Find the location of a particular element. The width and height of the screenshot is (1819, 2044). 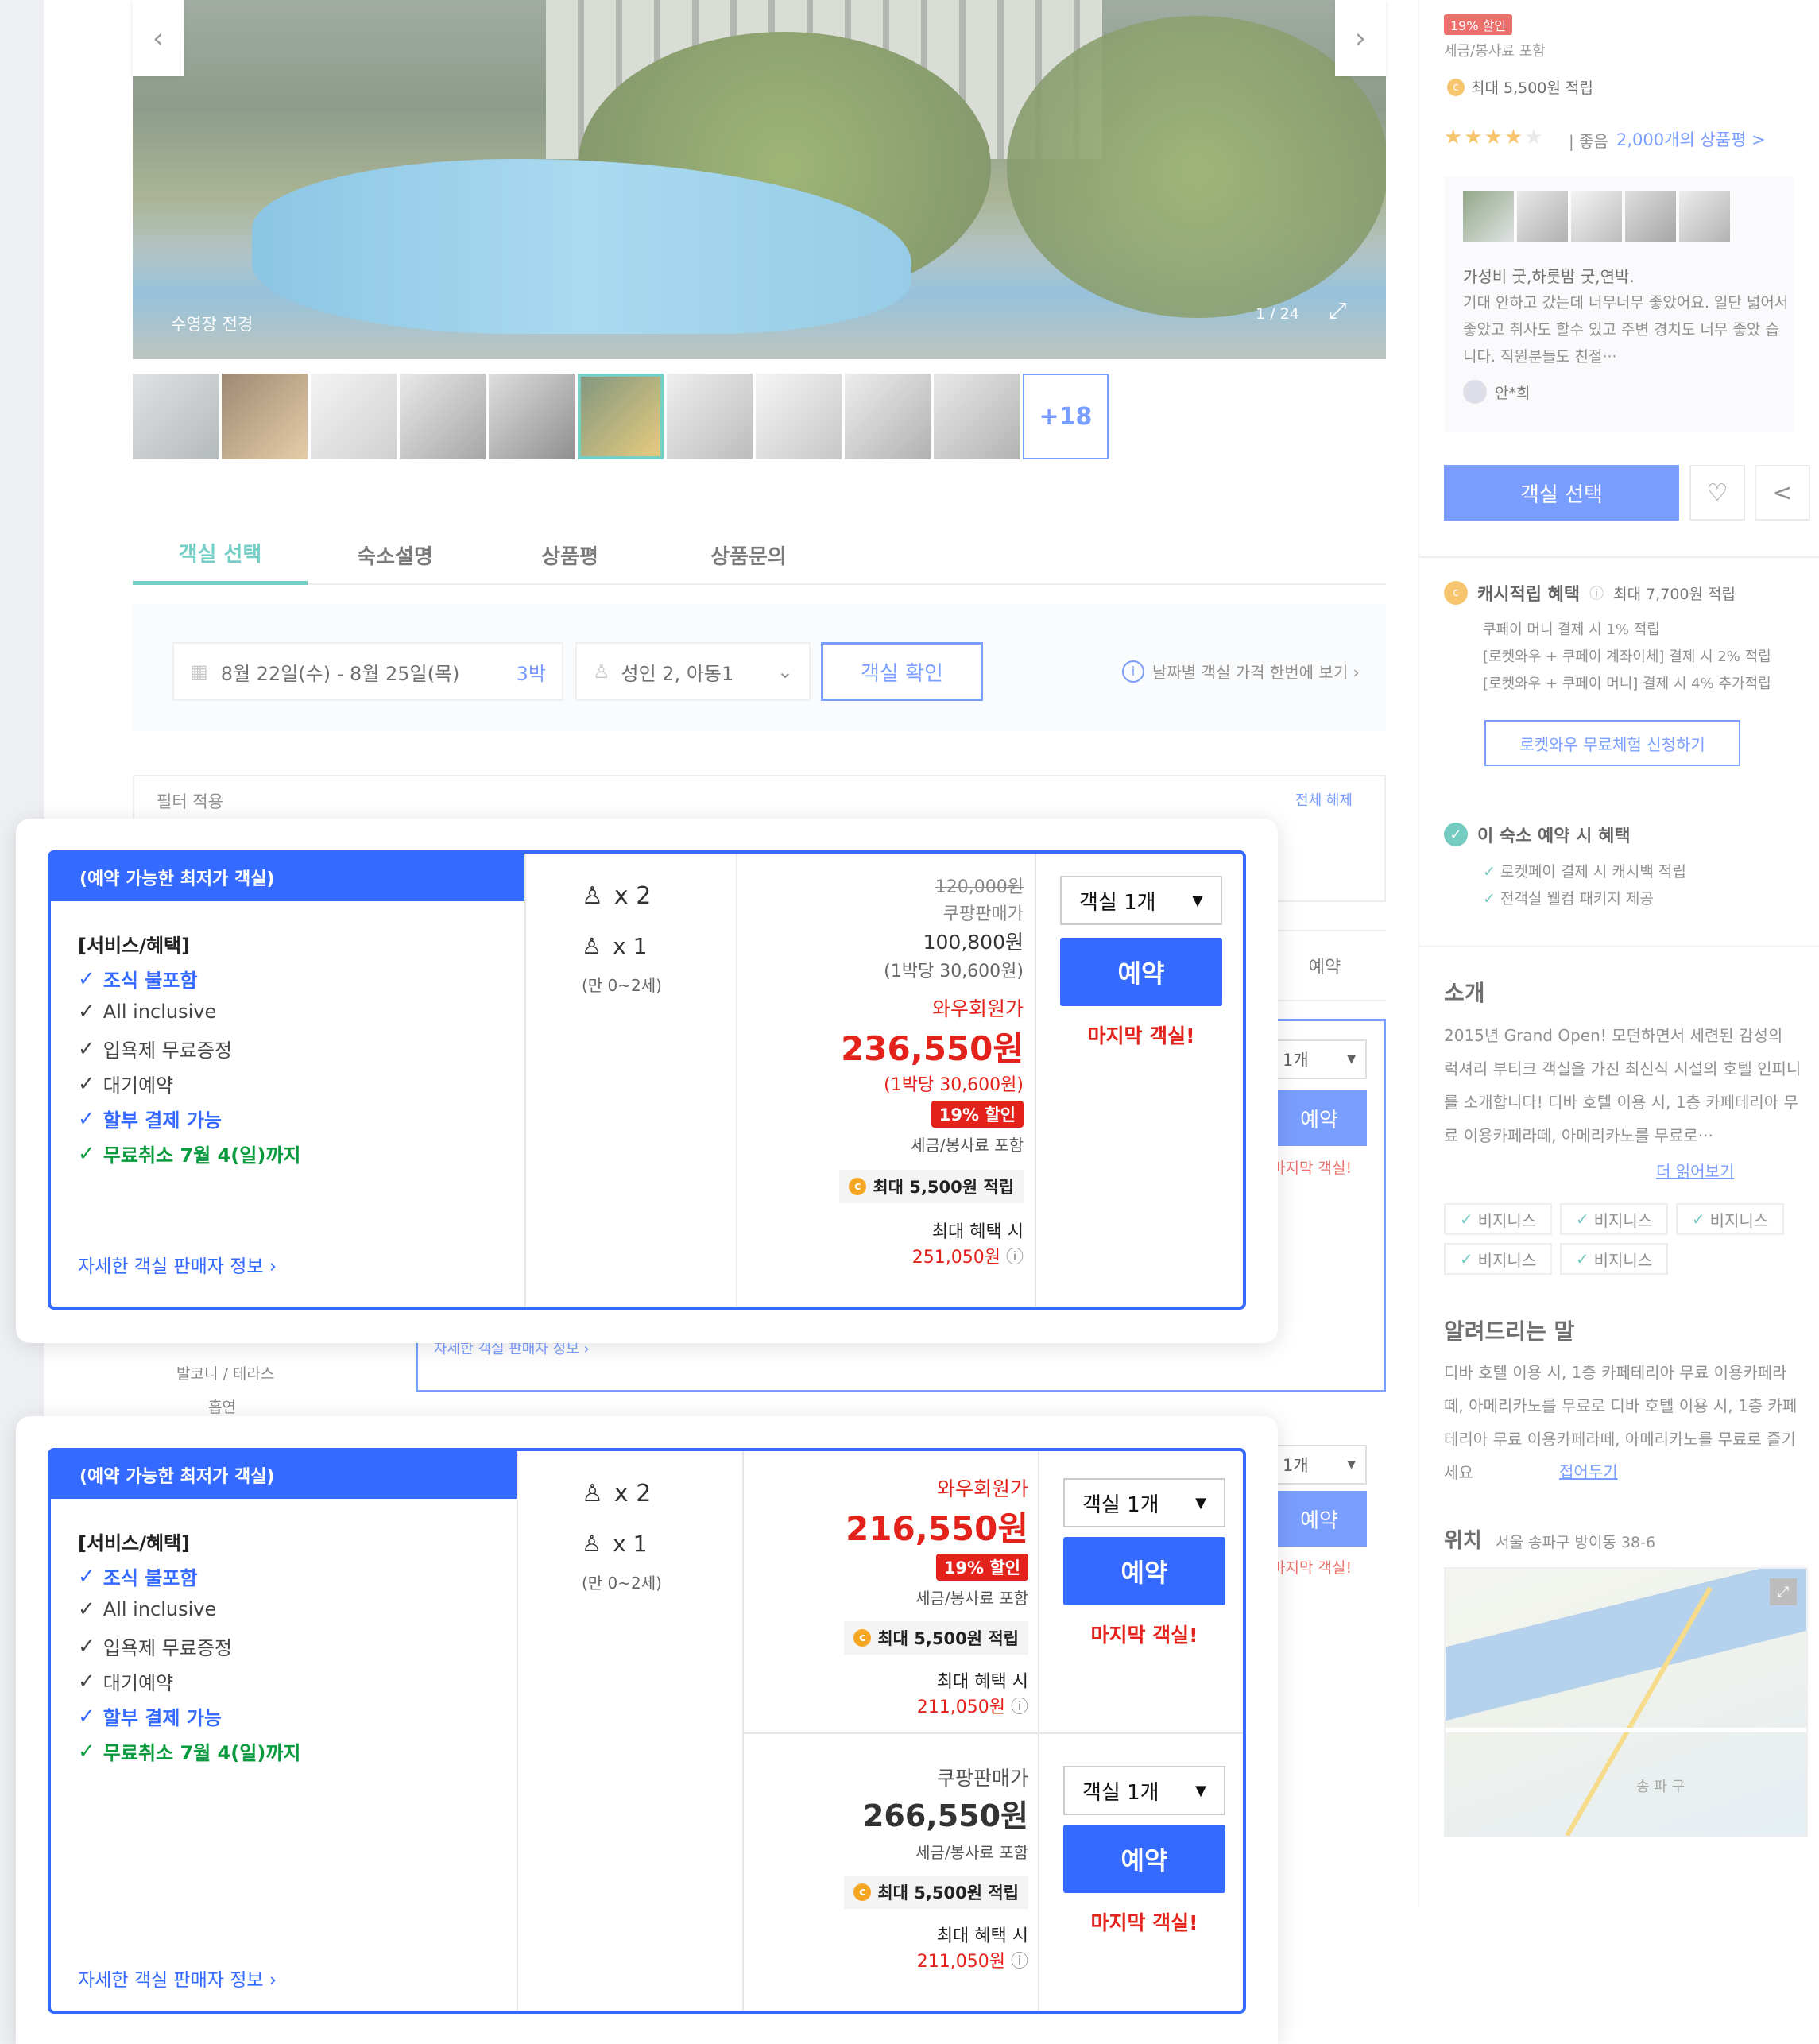

service-label: All inclusive is located at coordinates (160, 1012).